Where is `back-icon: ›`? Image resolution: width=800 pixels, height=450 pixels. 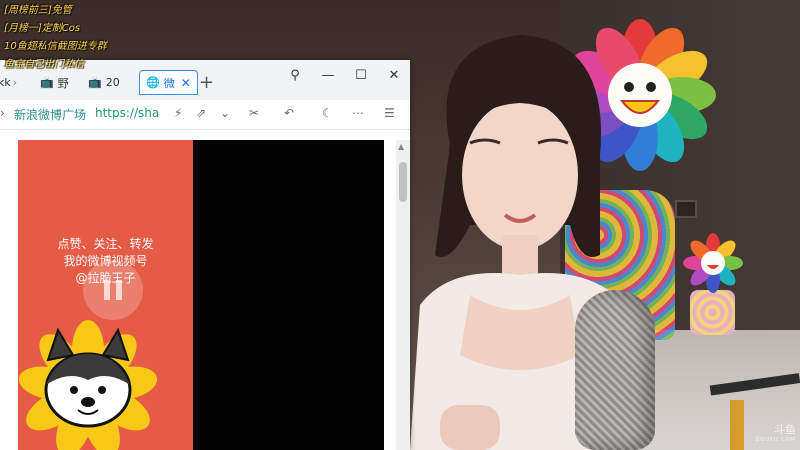
back-icon: › is located at coordinates (2, 113).